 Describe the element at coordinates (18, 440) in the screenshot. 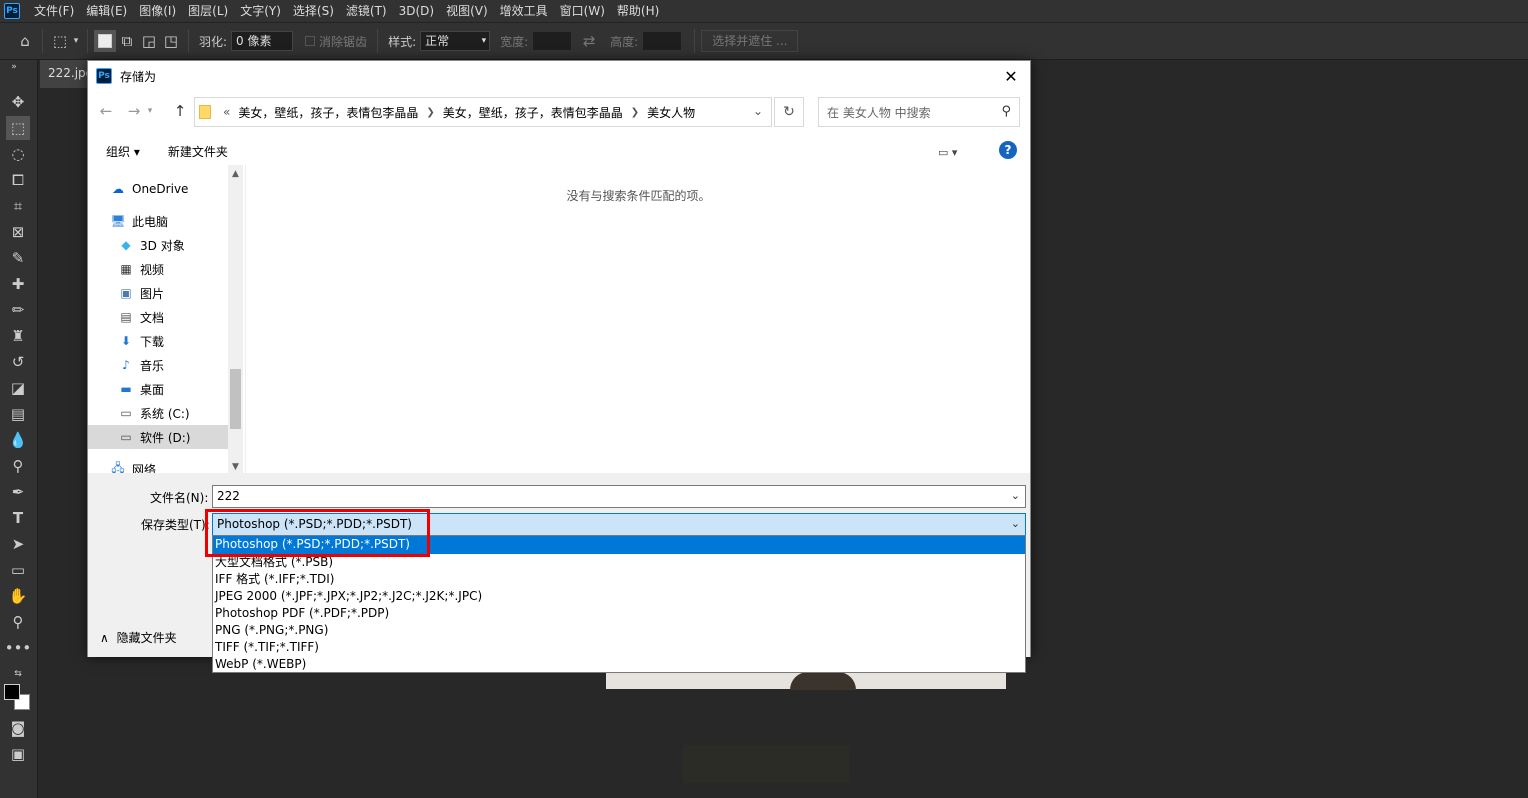

I see `blur-tool-icon: 💧` at that location.